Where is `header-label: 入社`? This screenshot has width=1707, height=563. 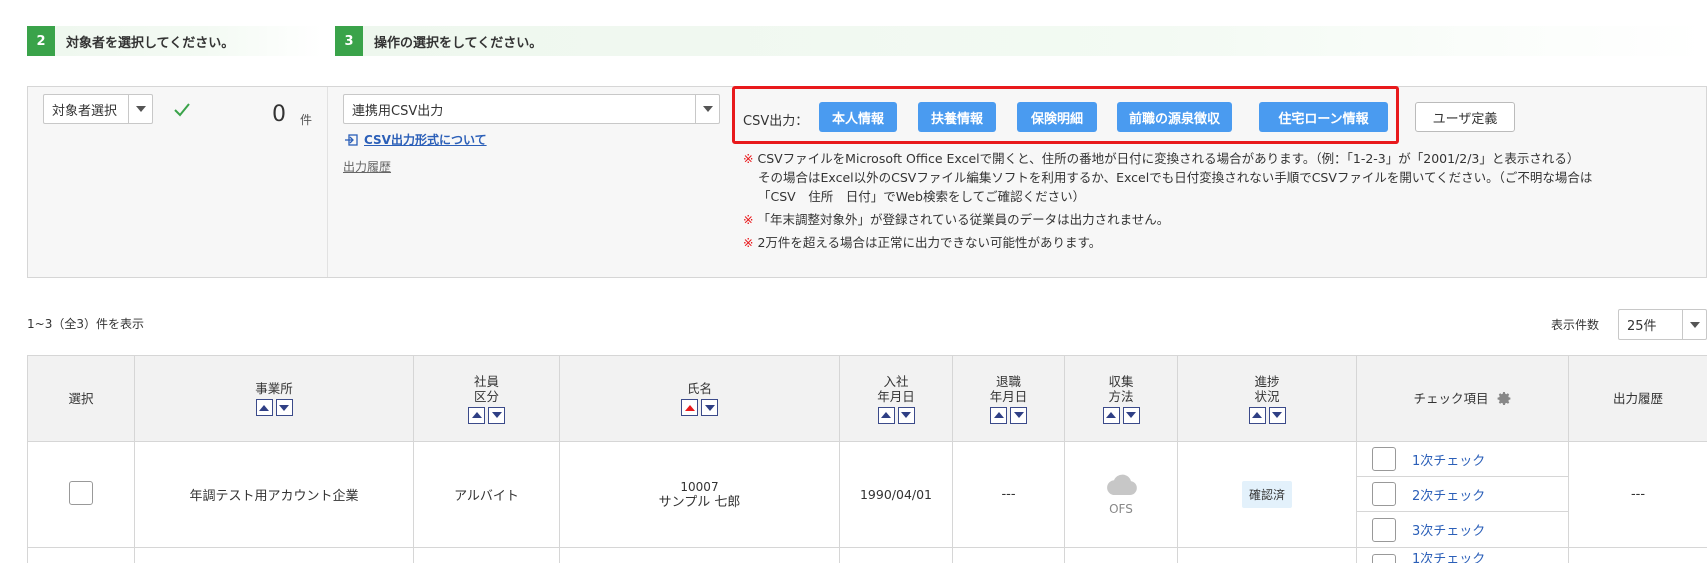 header-label: 入社 is located at coordinates (896, 381).